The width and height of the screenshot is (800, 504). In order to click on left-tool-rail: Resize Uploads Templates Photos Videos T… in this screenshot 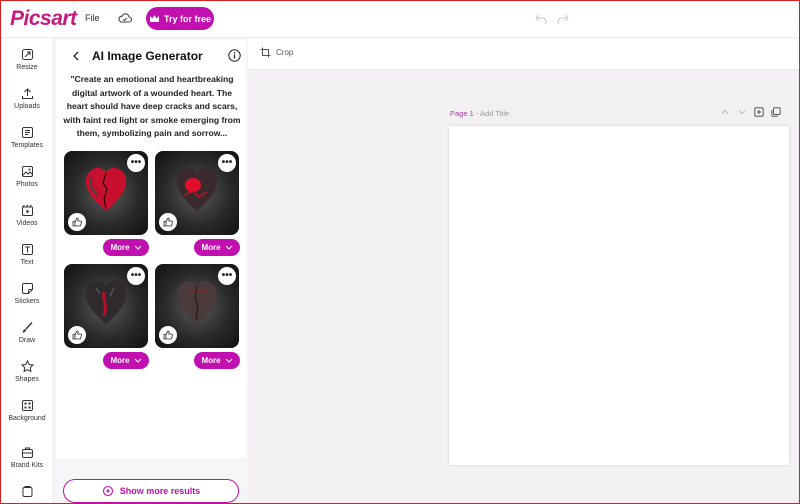, I will do `click(27, 271)`.